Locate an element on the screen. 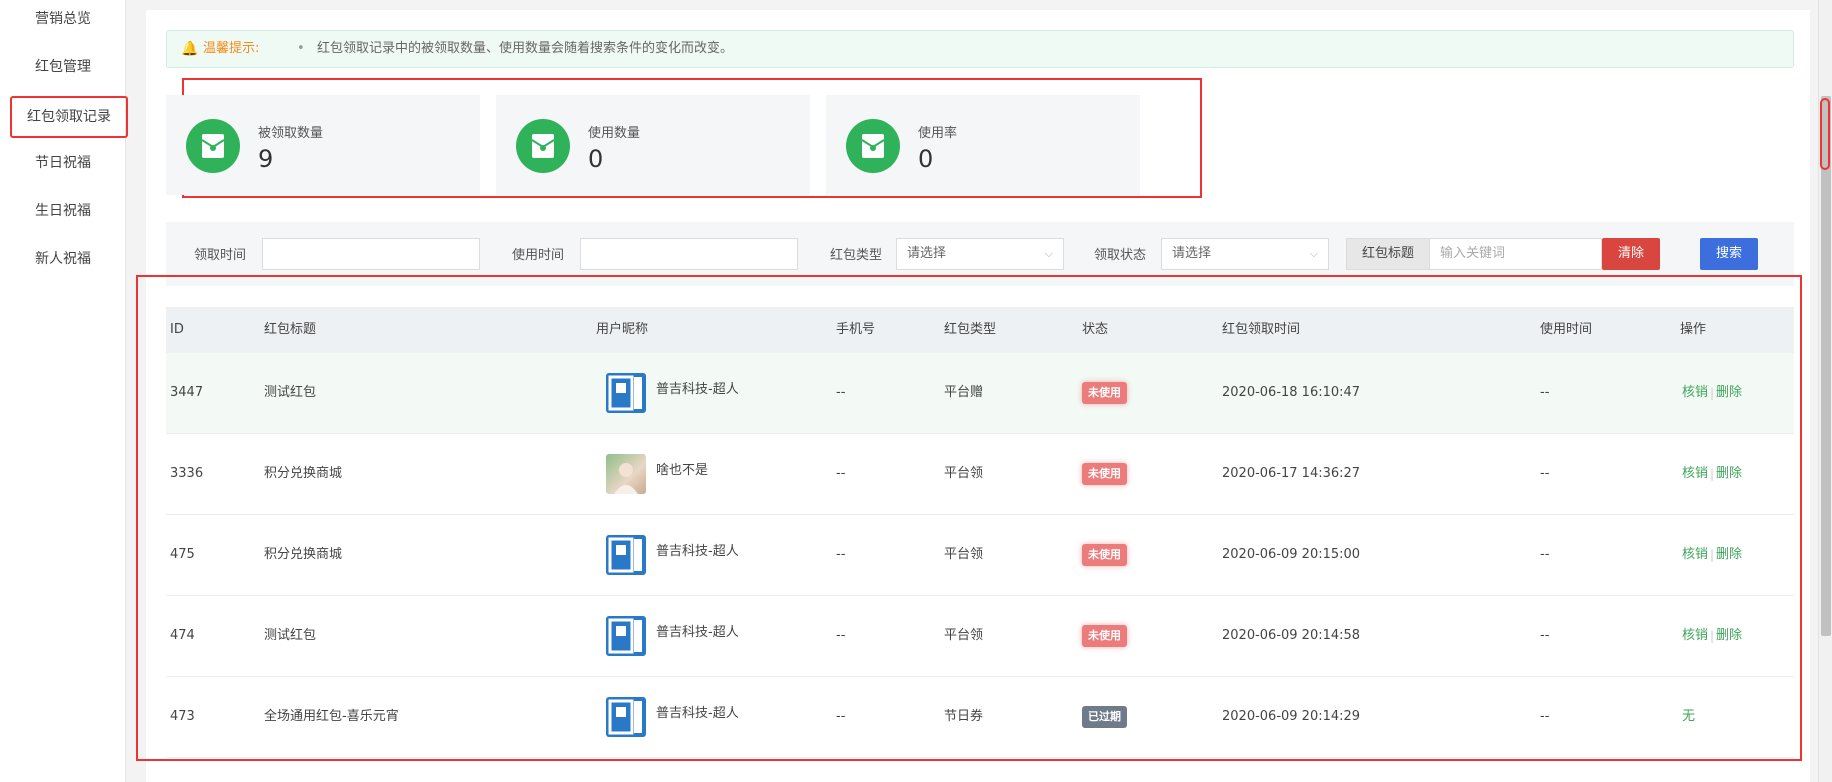  stat-label: 使用数量 is located at coordinates (614, 133).